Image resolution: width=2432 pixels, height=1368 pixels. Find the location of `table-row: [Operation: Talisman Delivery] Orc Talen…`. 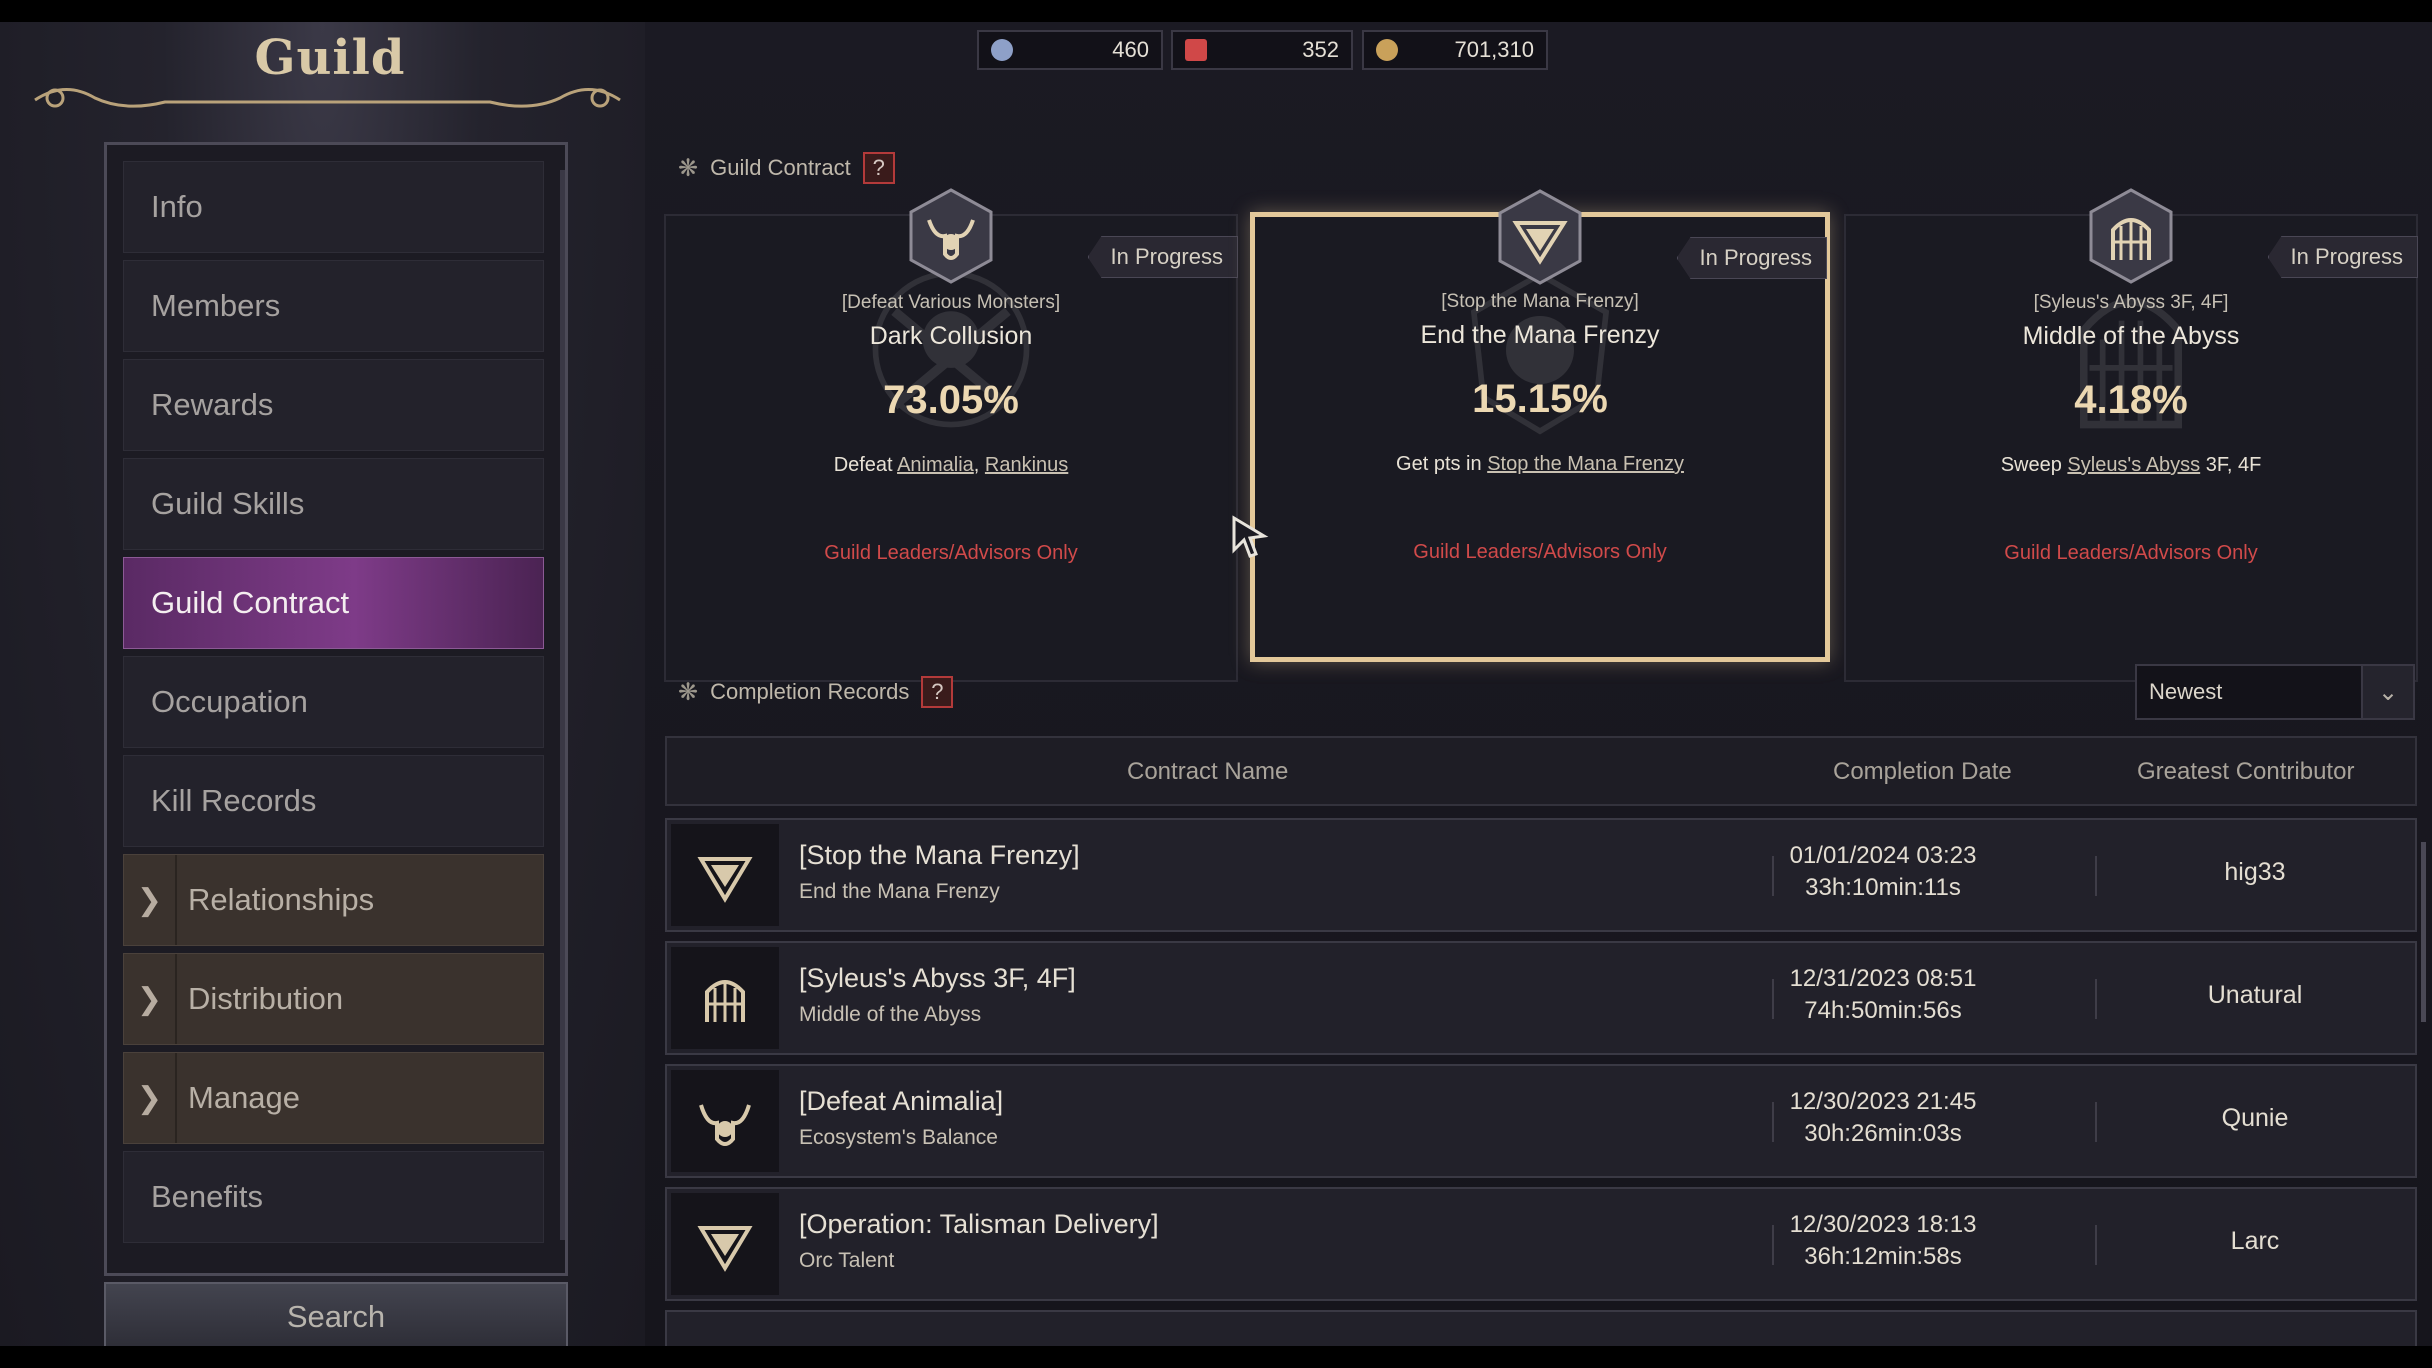

table-row: [Operation: Talisman Delivery] Orc Talen… is located at coordinates (1541, 1244).